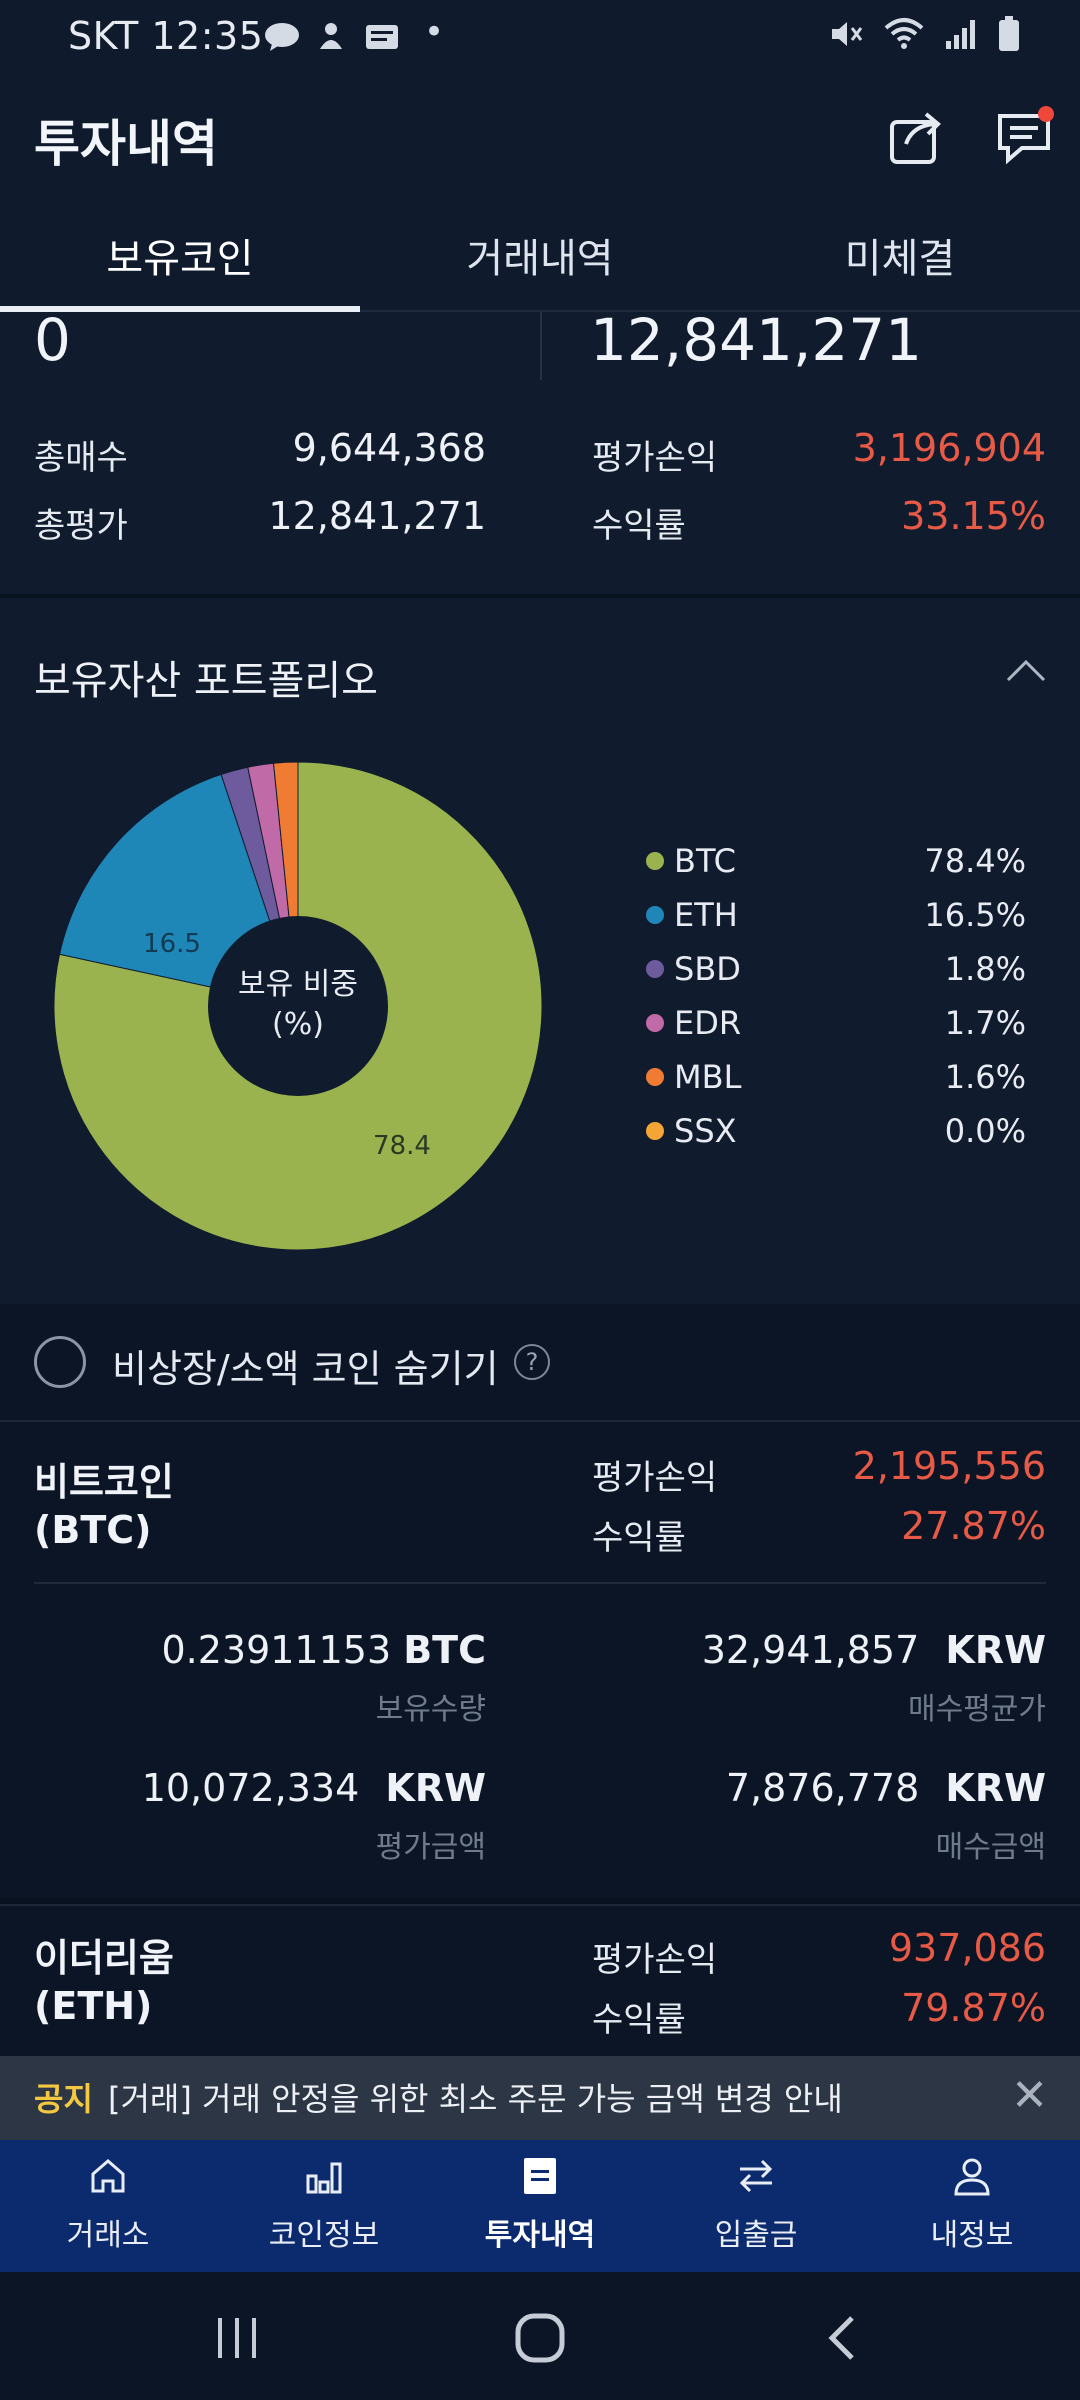 This screenshot has width=1080, height=2400. I want to click on btc-avg-price: 32,941,857 KRW, so click(863, 1650).